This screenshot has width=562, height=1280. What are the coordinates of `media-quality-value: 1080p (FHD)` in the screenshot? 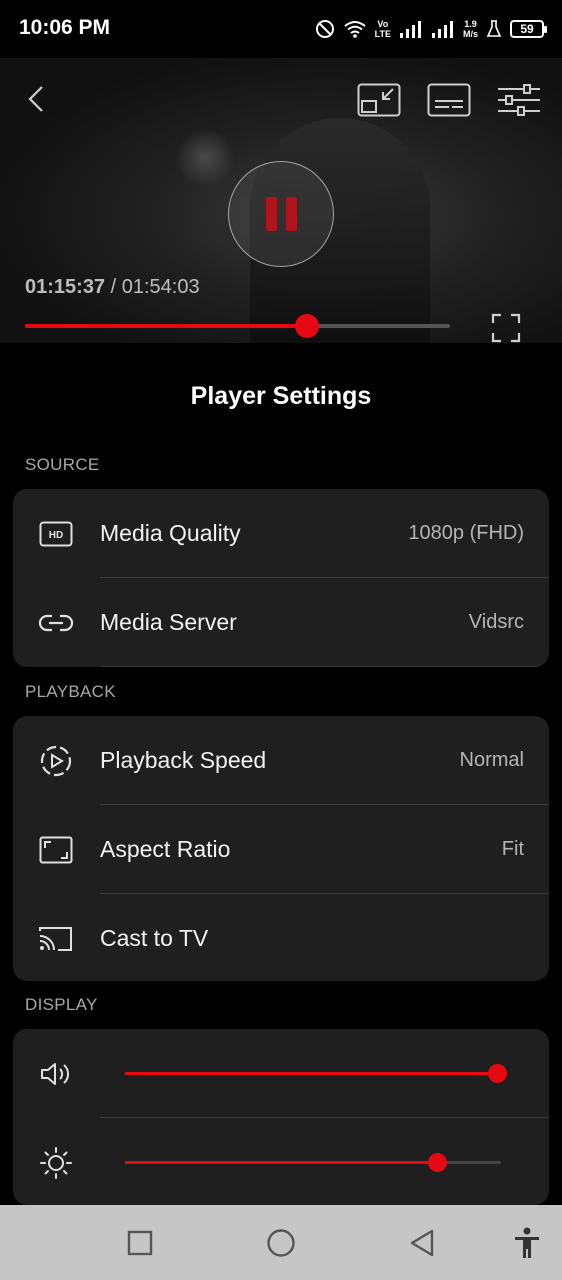 It's located at (466, 533).